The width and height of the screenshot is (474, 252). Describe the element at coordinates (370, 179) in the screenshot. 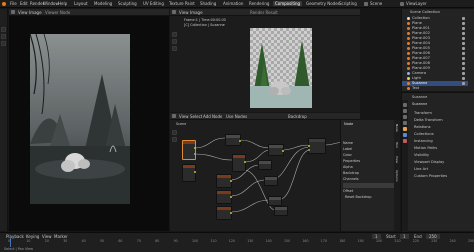

I see `sidebar-row: Zoom` at that location.